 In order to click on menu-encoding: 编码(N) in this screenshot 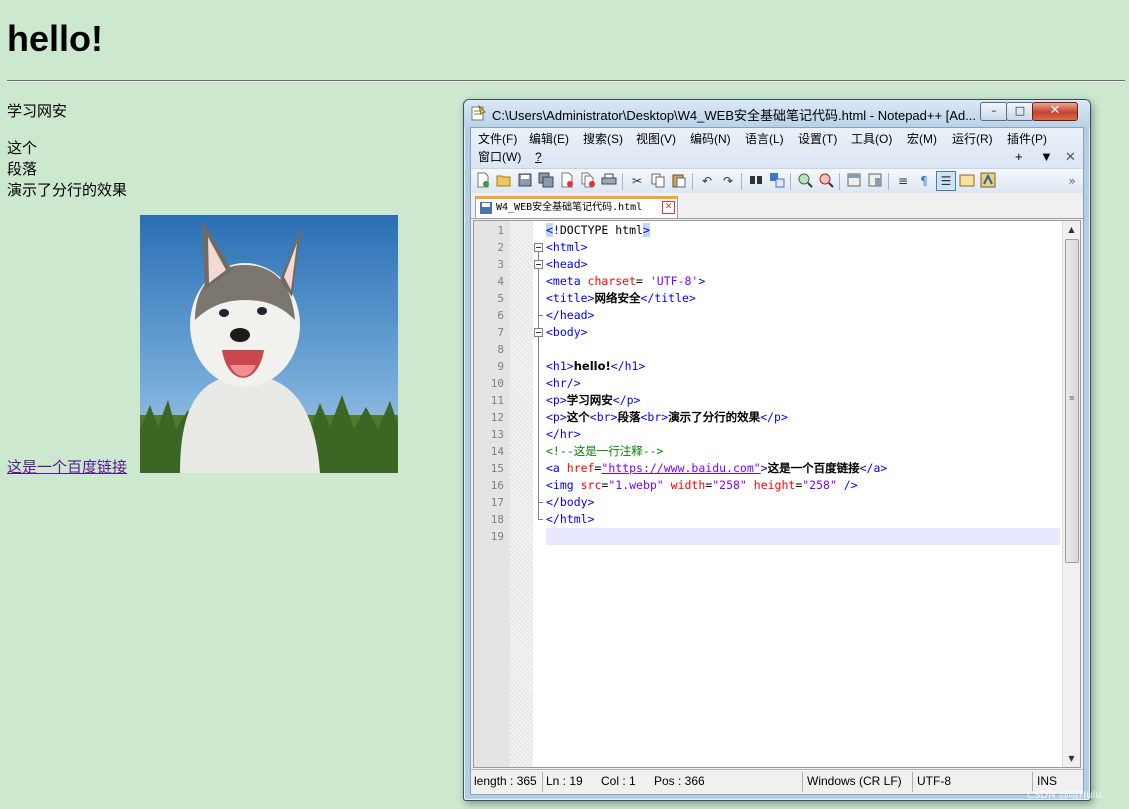, I will do `click(710, 139)`.